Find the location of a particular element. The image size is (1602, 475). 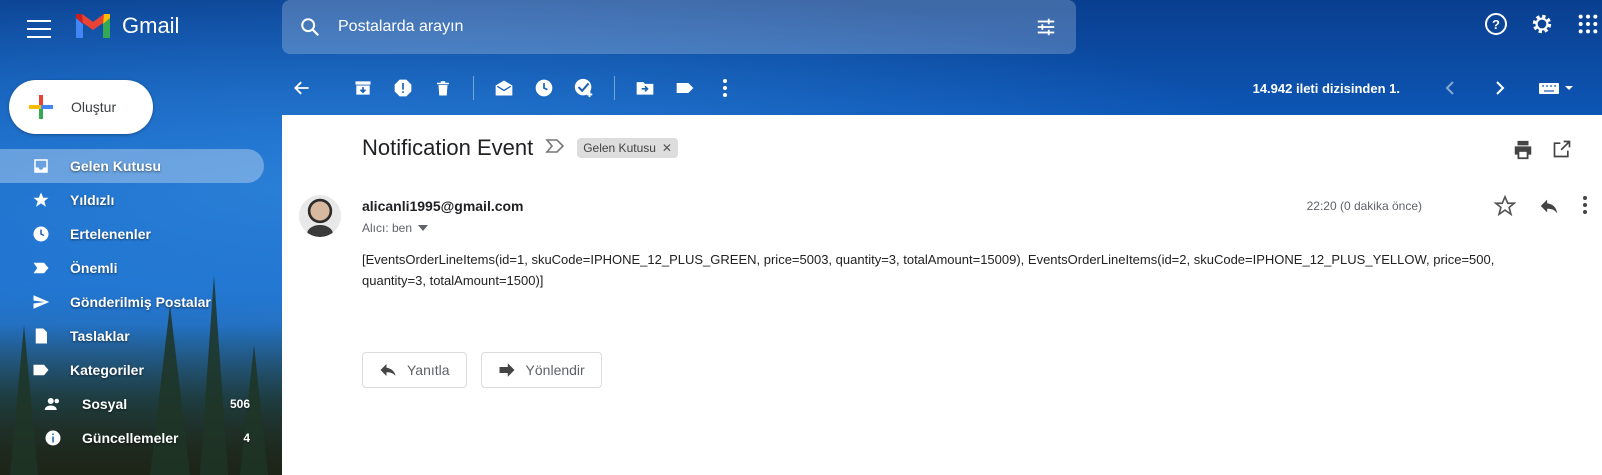

sidebar-item-label: Gönderilmiş Postalar is located at coordinates (140, 302).